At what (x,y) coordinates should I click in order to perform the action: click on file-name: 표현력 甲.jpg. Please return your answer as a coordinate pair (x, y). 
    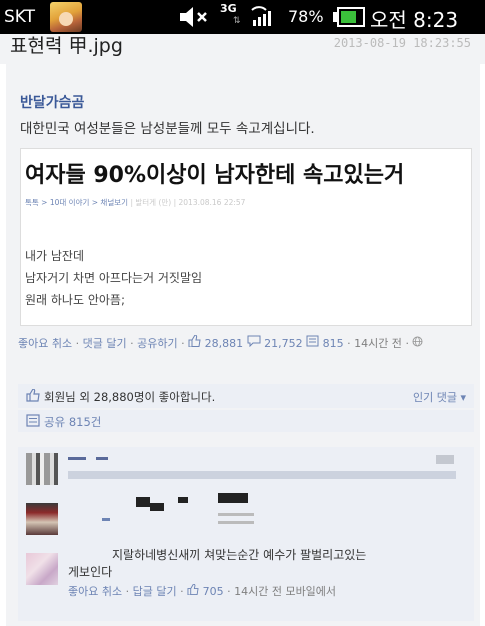
    Looking at the image, I should click on (66, 46).